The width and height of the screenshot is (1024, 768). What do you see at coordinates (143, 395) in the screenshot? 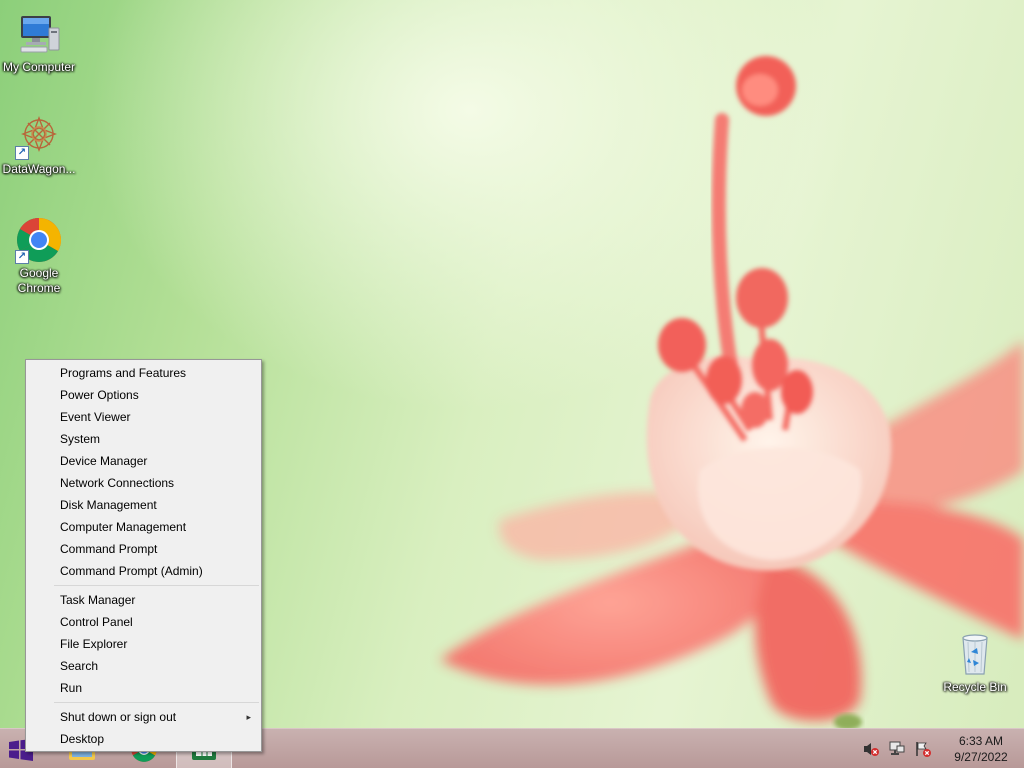
I see `menu-item-power-options: Power Options` at bounding box center [143, 395].